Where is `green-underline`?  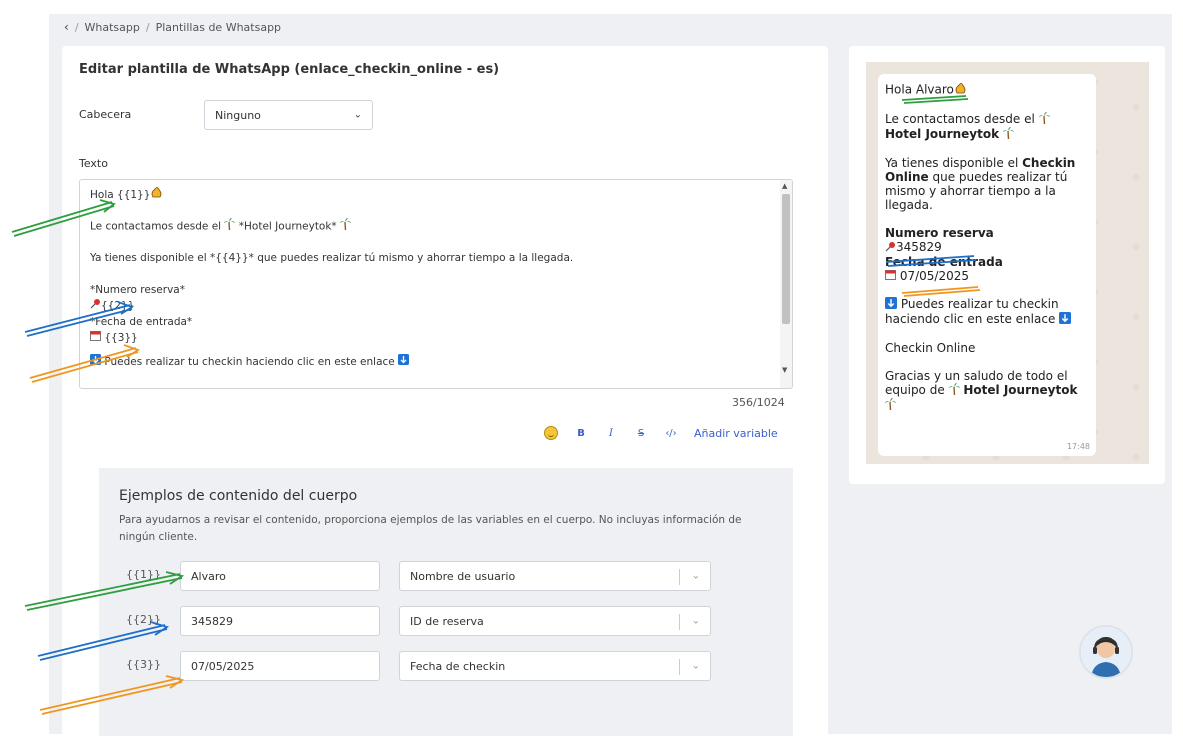
green-underline is located at coordinates (935, 99).